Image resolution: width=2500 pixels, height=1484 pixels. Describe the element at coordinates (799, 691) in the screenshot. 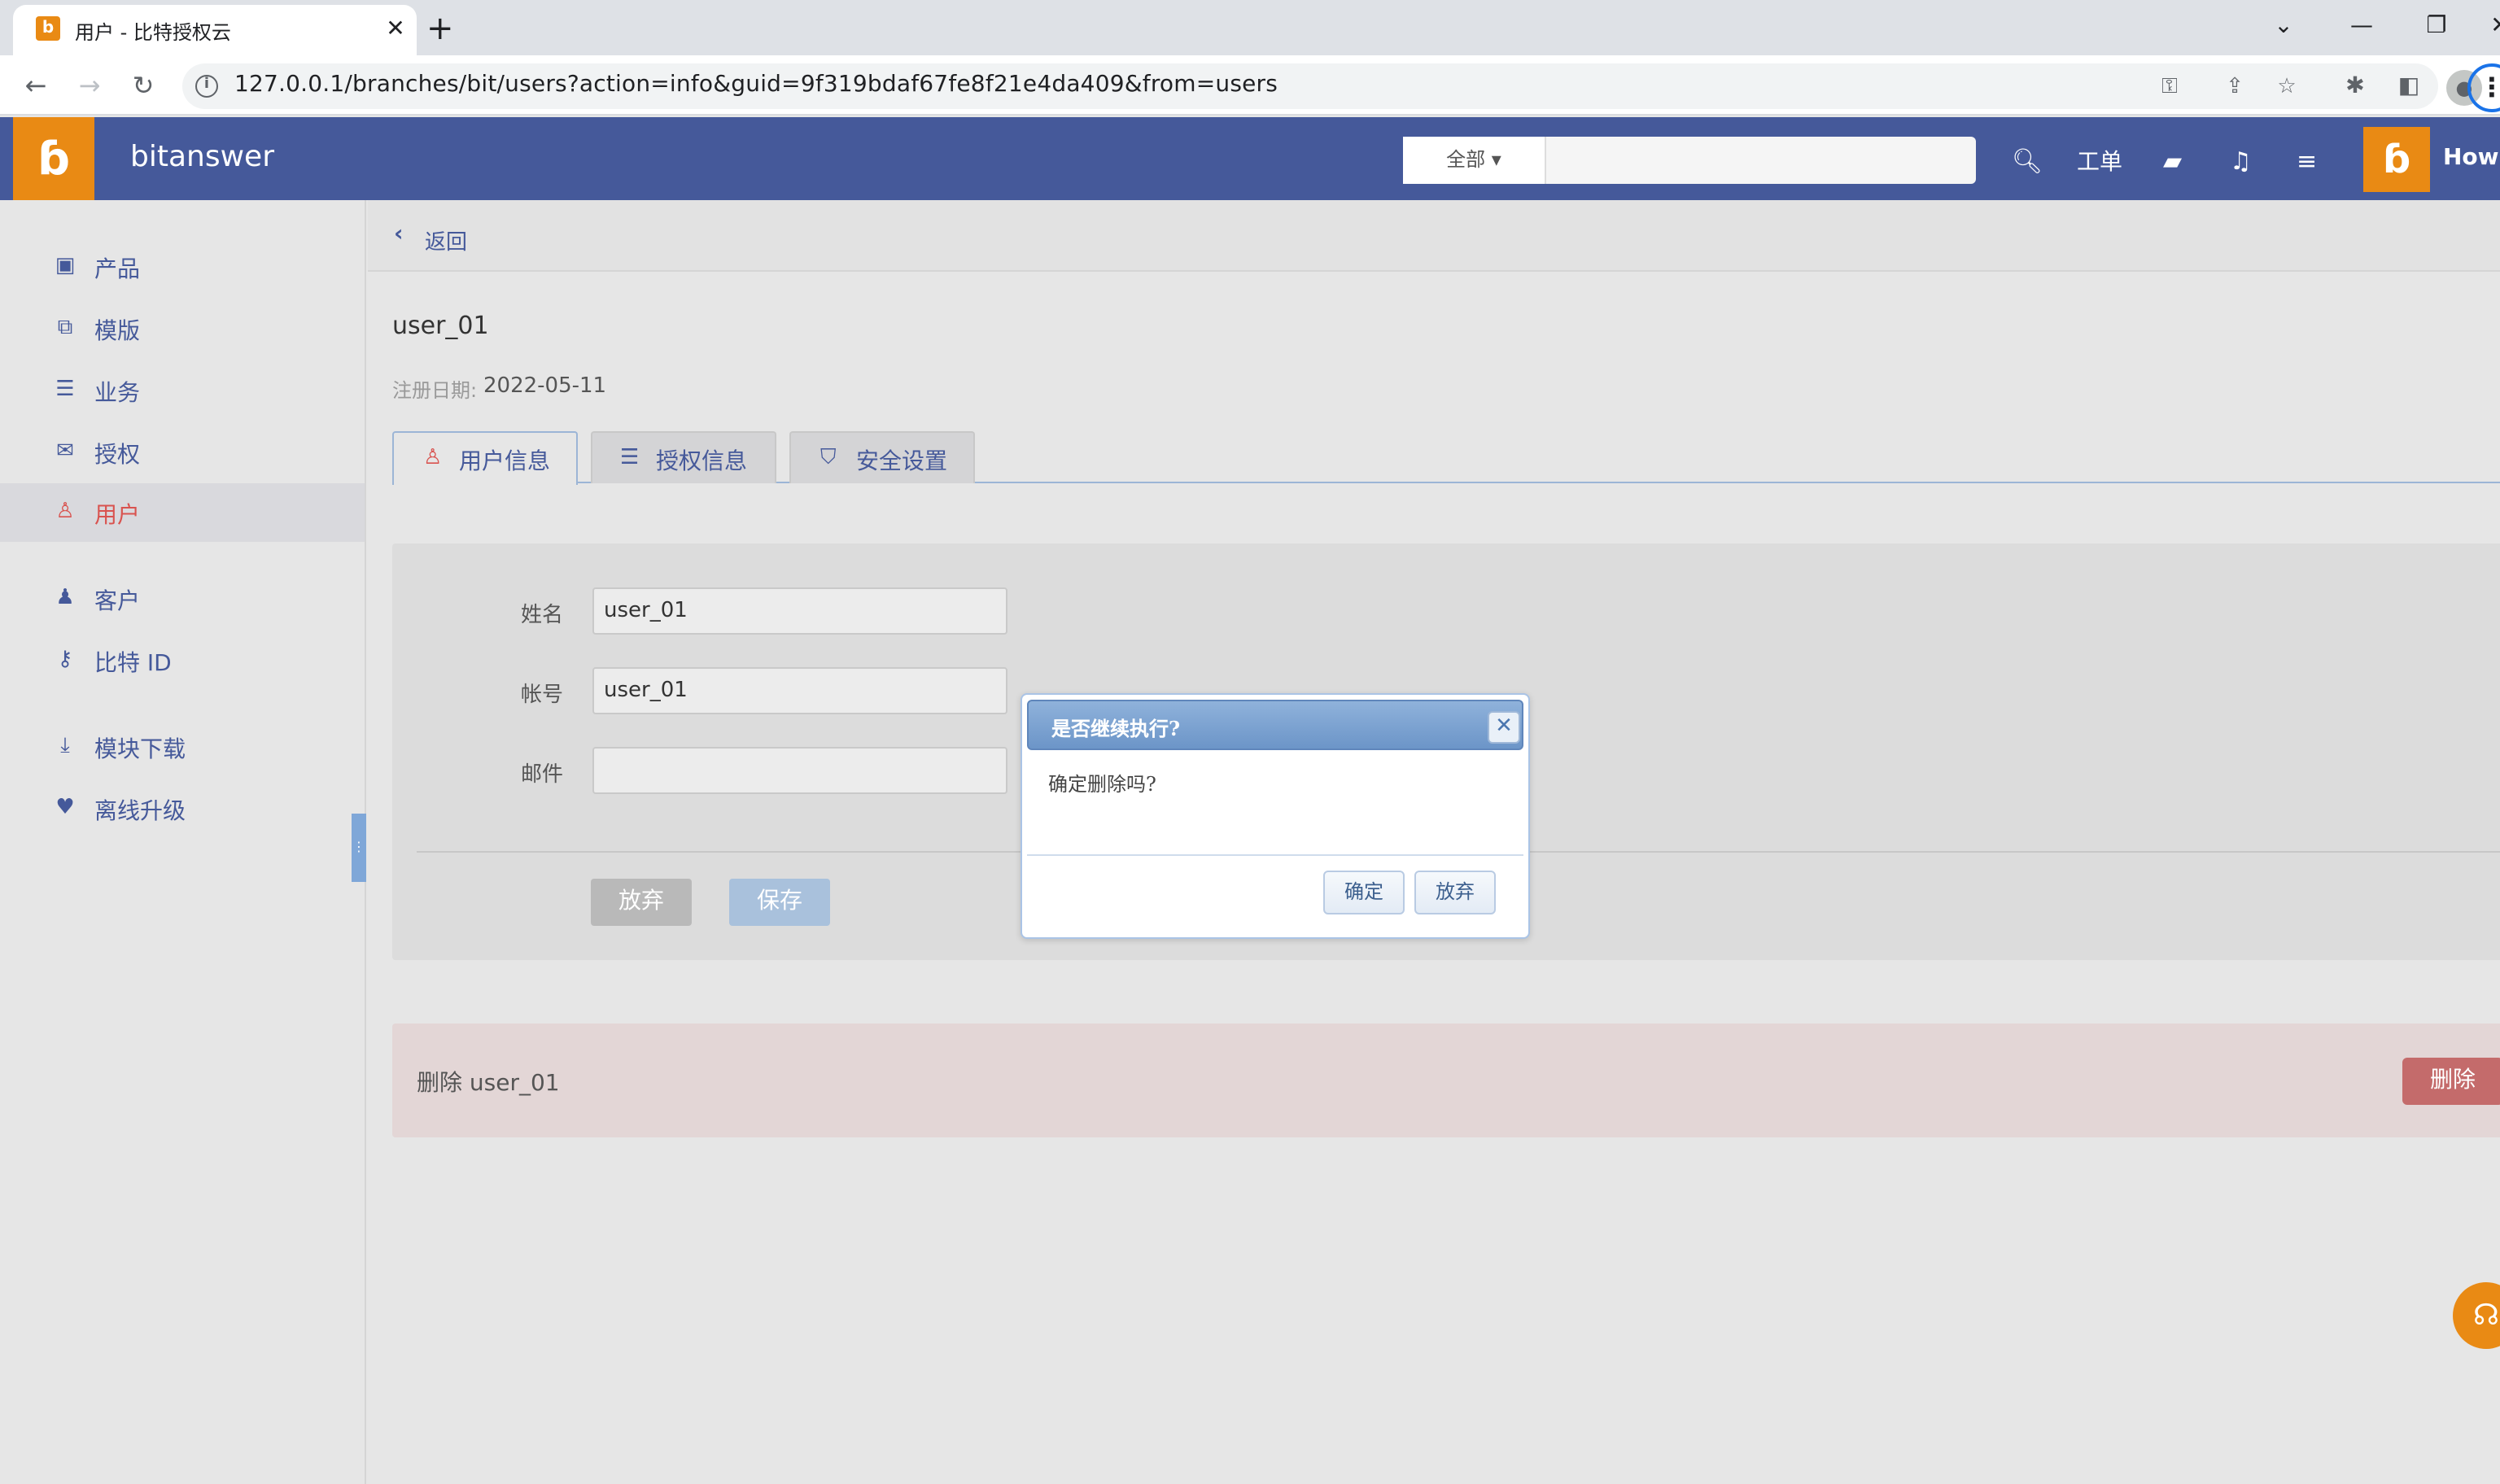

I see `account-field: user_01` at that location.